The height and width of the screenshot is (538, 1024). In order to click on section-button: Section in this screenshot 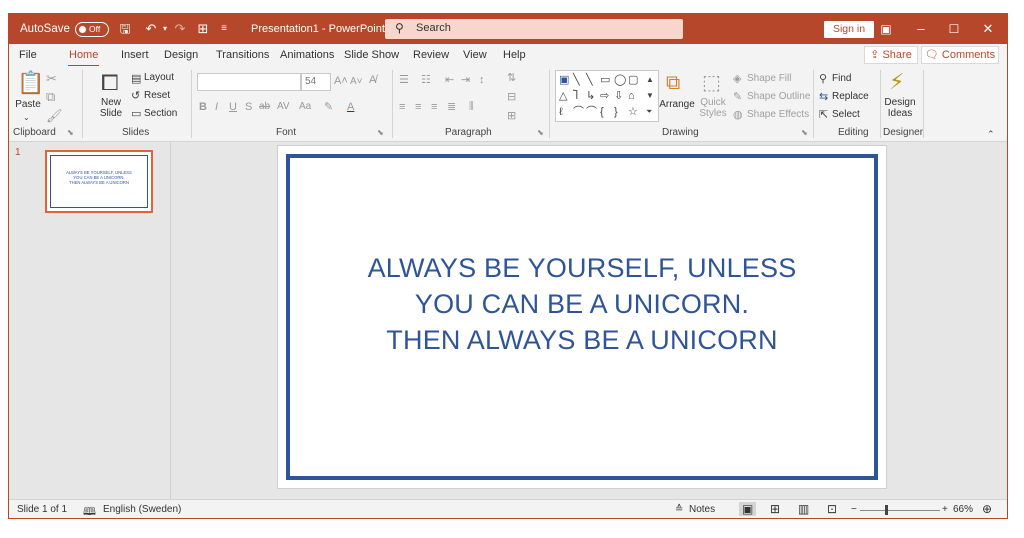, I will do `click(160, 113)`.